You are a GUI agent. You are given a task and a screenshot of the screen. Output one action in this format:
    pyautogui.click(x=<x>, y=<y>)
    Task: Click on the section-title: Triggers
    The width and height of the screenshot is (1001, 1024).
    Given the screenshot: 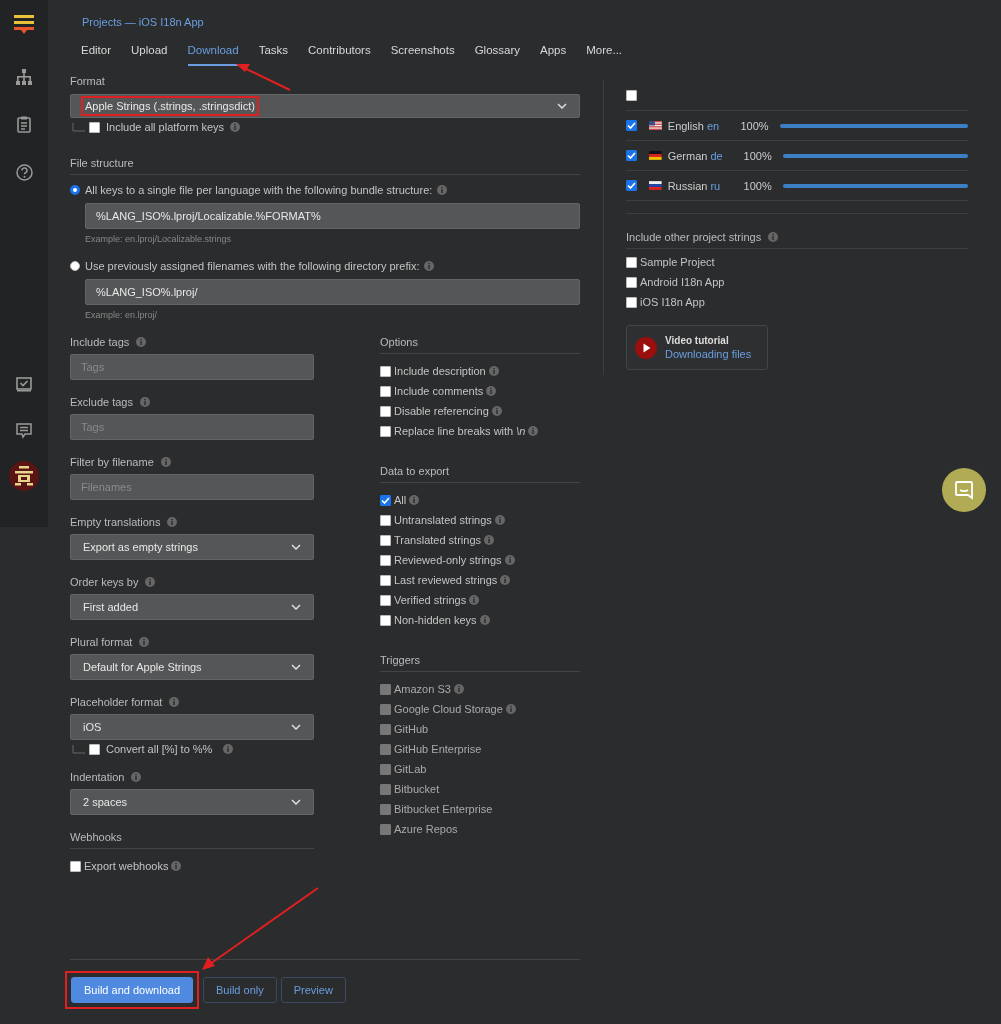 What is the action you would take?
    pyautogui.click(x=480, y=663)
    